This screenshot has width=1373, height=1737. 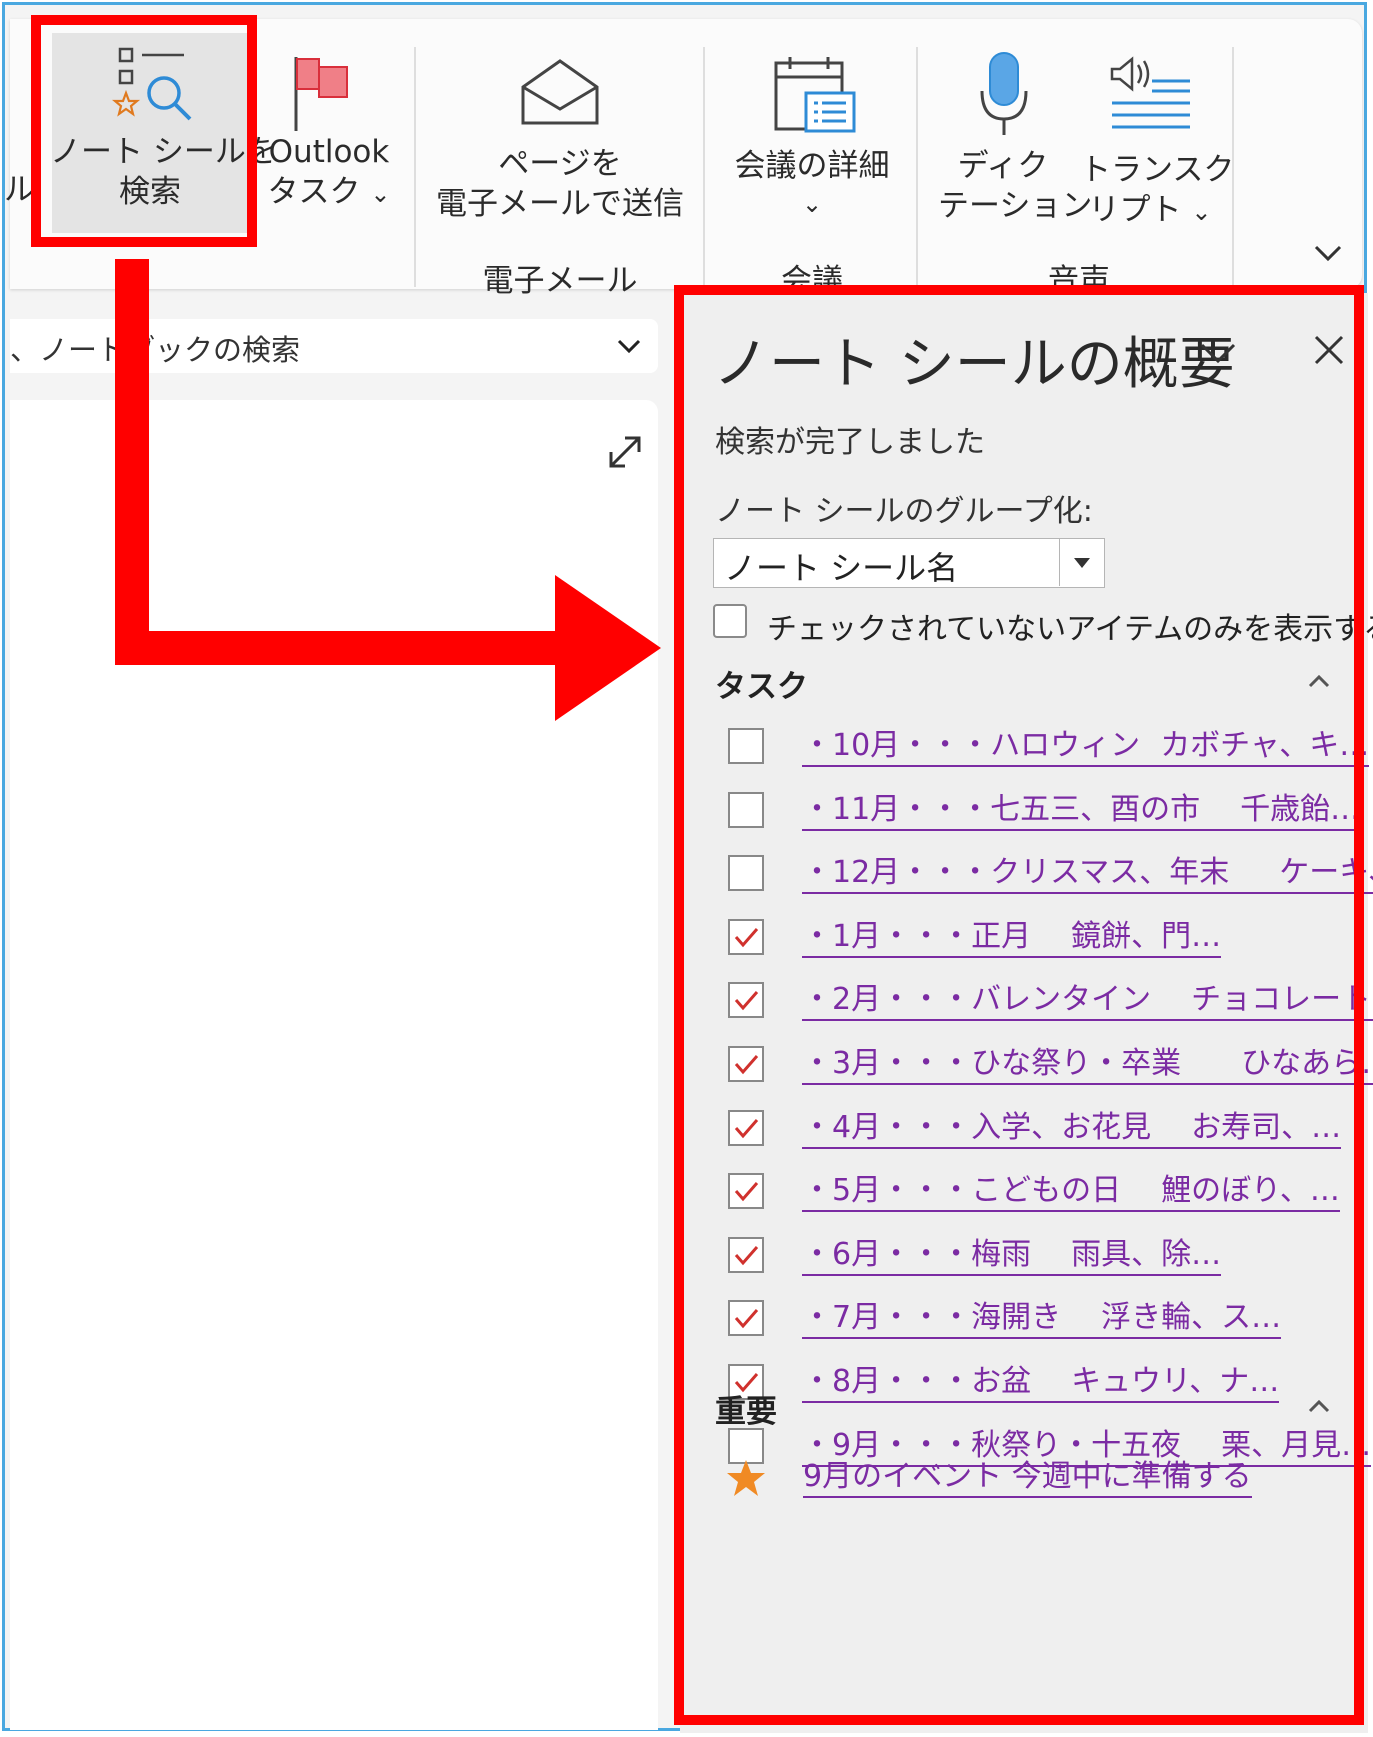 What do you see at coordinates (1015, 206) in the screenshot?
I see `dictate-label-2: テーション` at bounding box center [1015, 206].